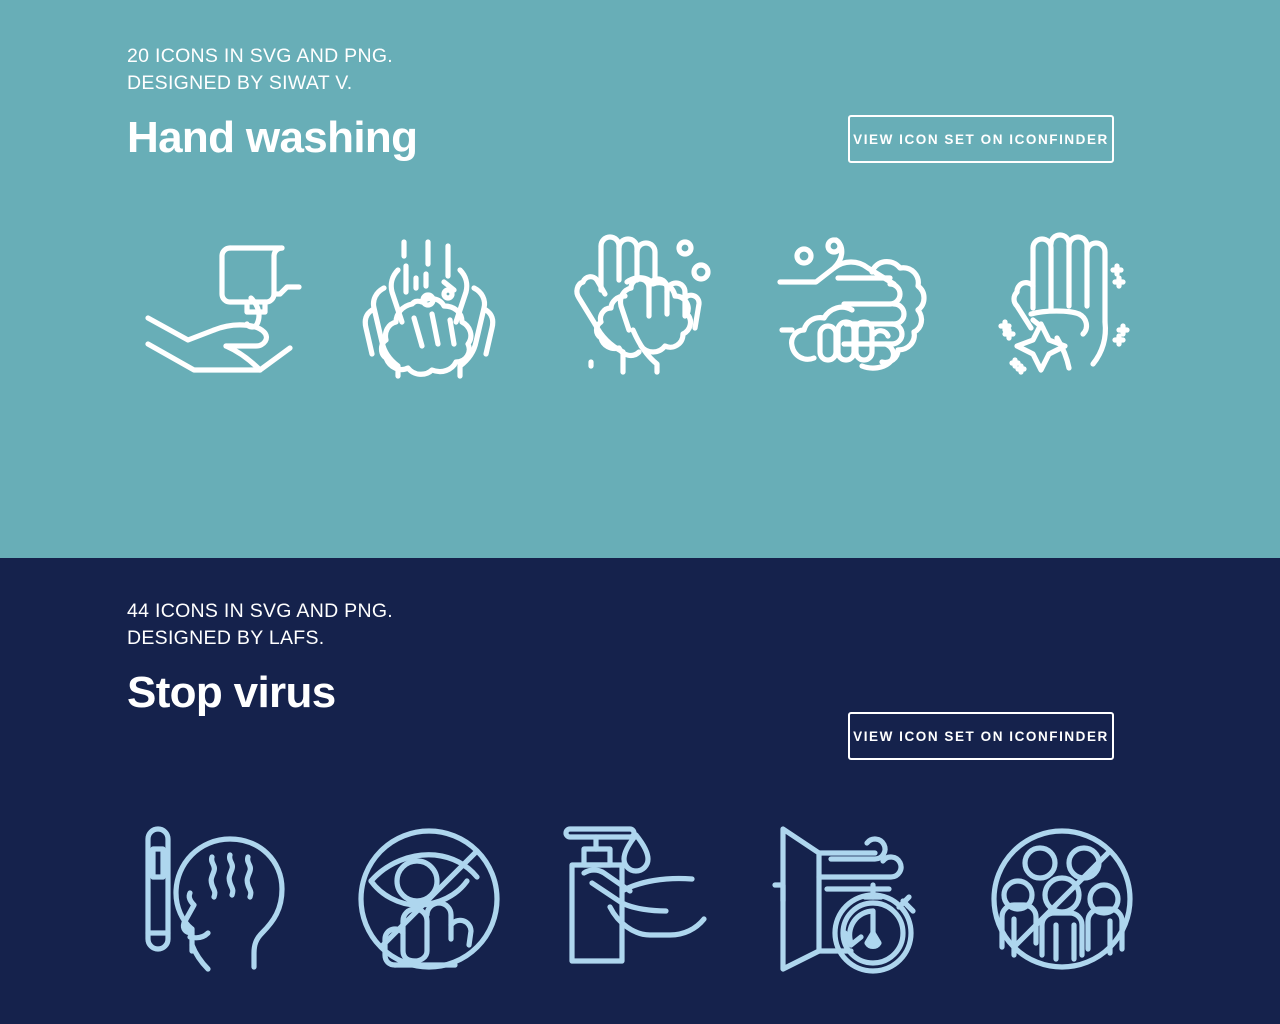 The height and width of the screenshot is (1024, 1280). Describe the element at coordinates (226, 638) in the screenshot. I see `stop-virus-meta-line-2: DESIGNED BY LAFS.` at that location.